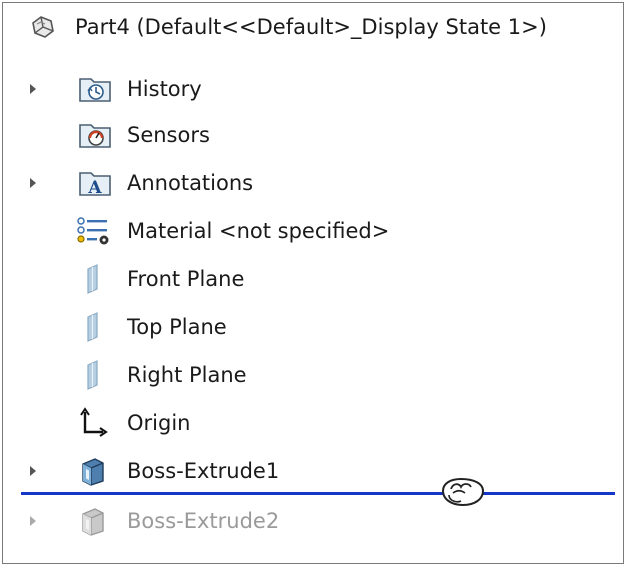 This screenshot has height=568, width=626. I want to click on origin-label: Origin, so click(159, 423).